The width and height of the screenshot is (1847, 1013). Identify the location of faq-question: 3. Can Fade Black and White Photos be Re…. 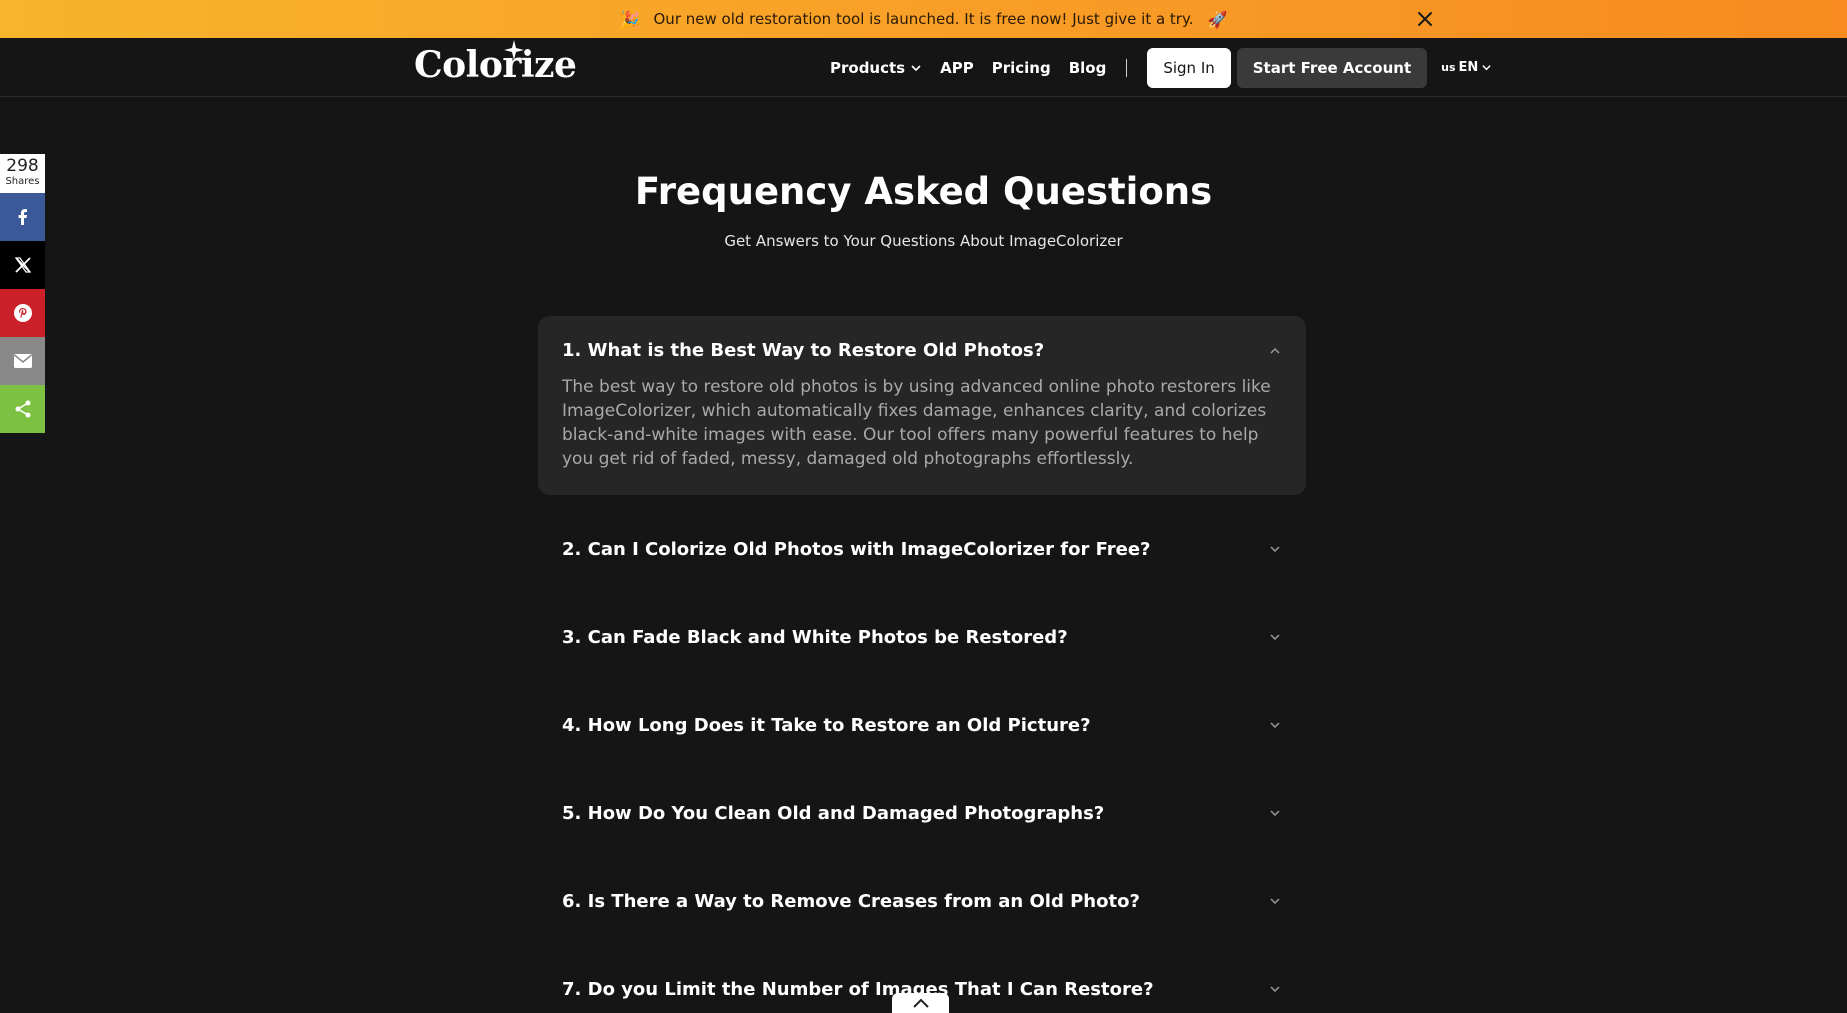
(922, 637).